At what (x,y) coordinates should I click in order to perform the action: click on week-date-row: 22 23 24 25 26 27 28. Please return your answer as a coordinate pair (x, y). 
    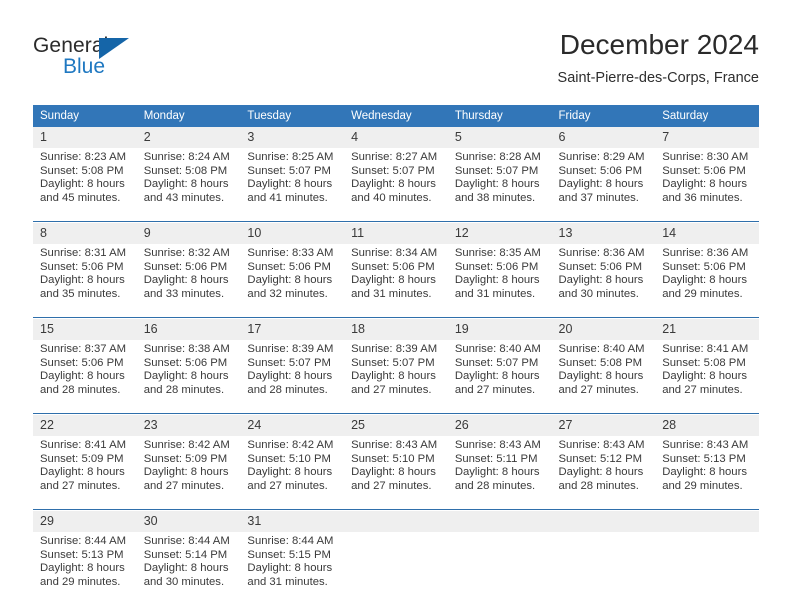
    Looking at the image, I should click on (396, 425).